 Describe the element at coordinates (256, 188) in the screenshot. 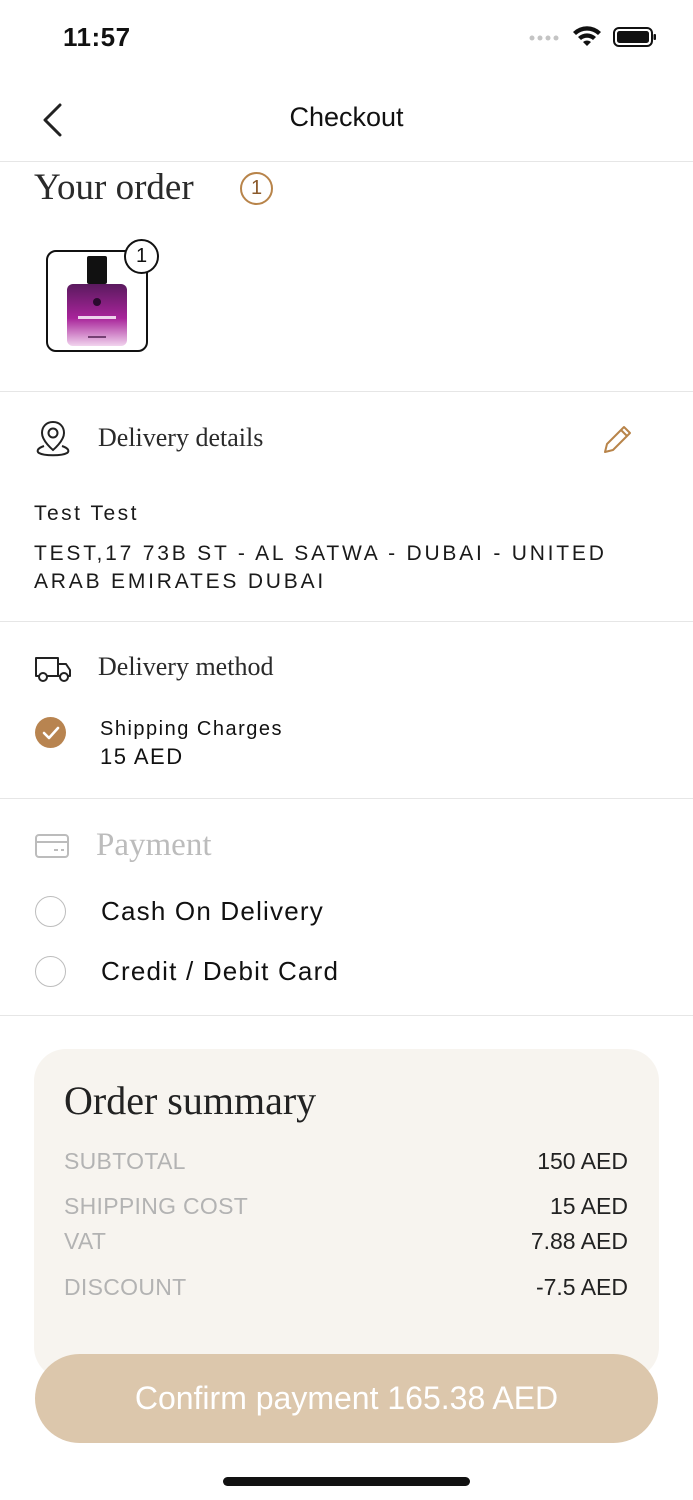

I see `order-count-badge: 1` at that location.